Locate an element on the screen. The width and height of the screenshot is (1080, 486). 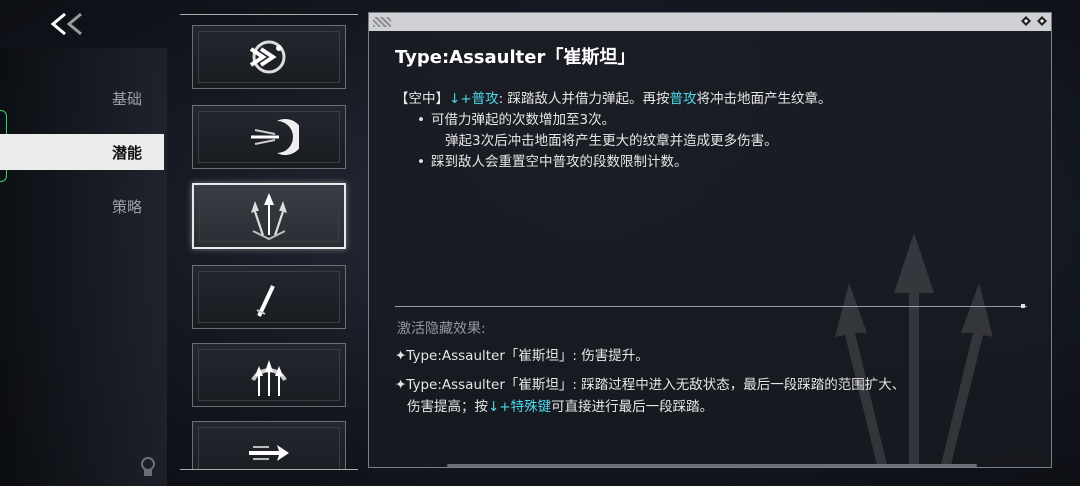
category-sidebar: 基础 潜能 策略 is located at coordinates (83, 267).